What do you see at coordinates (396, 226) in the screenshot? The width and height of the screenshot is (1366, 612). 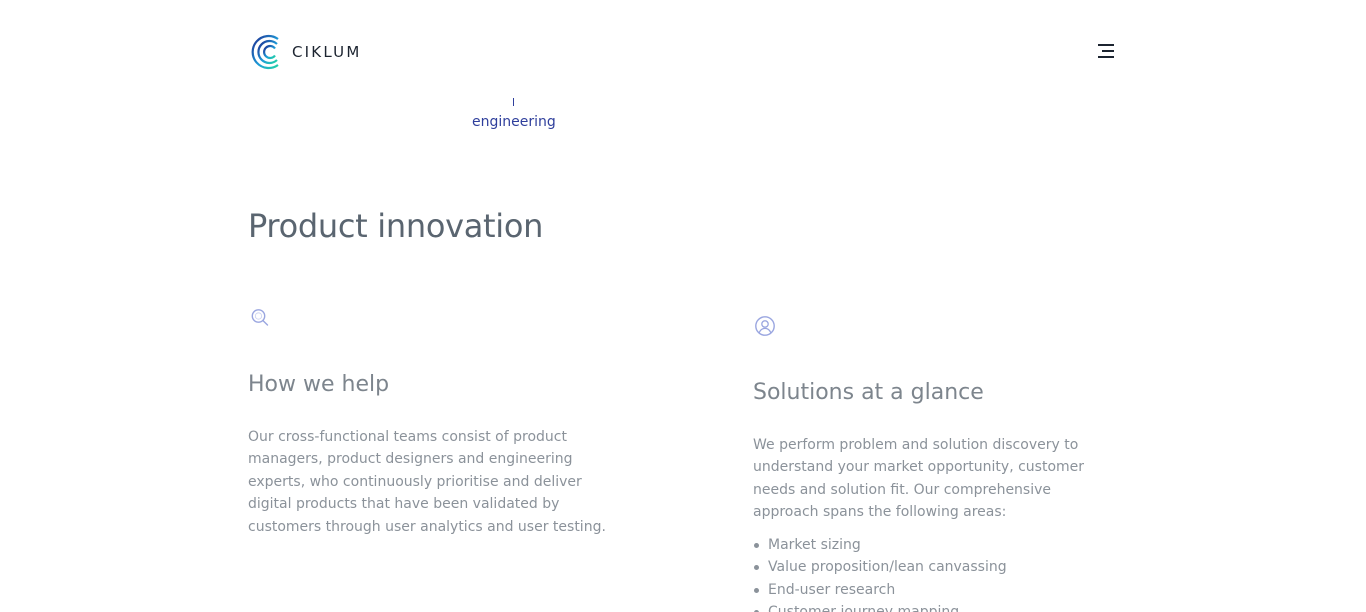 I see `section-title: Product innovation` at bounding box center [396, 226].